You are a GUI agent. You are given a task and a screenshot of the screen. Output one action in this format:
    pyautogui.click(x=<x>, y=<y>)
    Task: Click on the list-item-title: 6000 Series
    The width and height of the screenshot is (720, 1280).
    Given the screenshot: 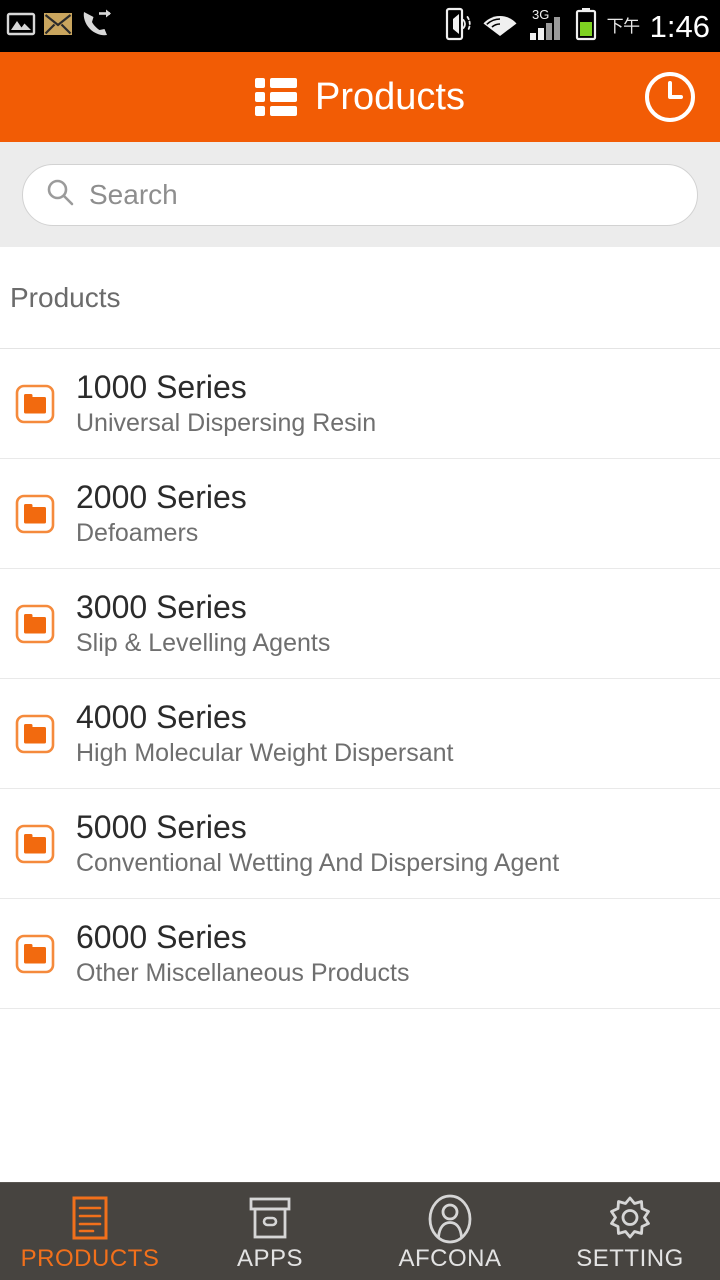 What is the action you would take?
    pyautogui.click(x=161, y=937)
    